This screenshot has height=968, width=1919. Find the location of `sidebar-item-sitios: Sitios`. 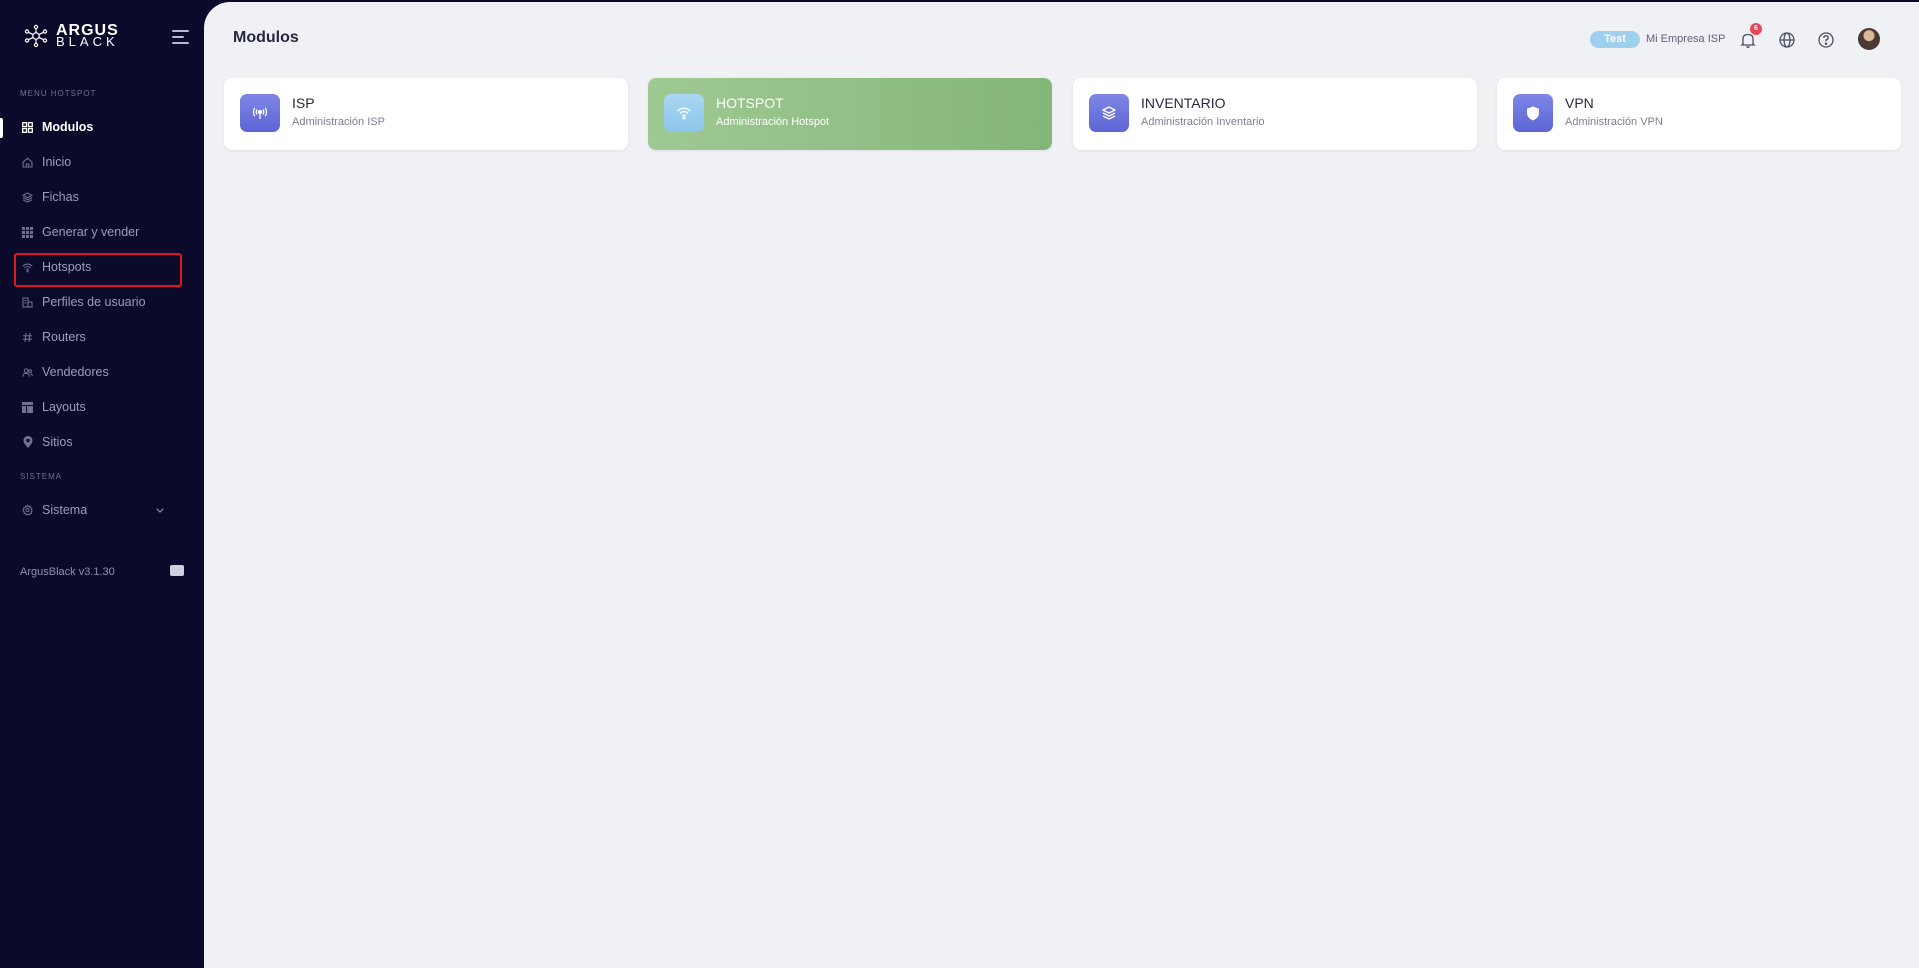

sidebar-item-sitios: Sitios is located at coordinates (98, 442).